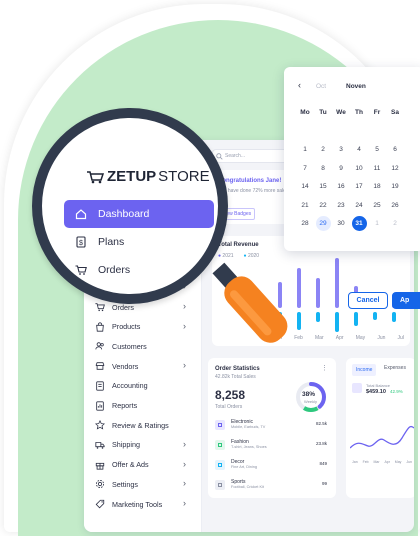  What do you see at coordinates (377, 168) in the screenshot?
I see `calendar-day: 11` at bounding box center [377, 168].